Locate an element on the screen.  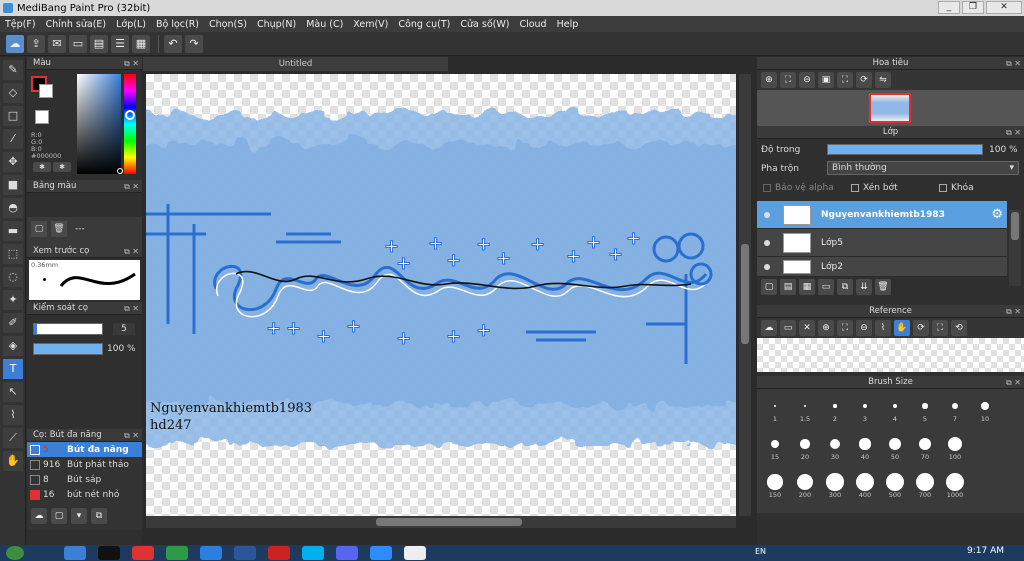
brush-size-option: 200 is located at coordinates (805, 486).